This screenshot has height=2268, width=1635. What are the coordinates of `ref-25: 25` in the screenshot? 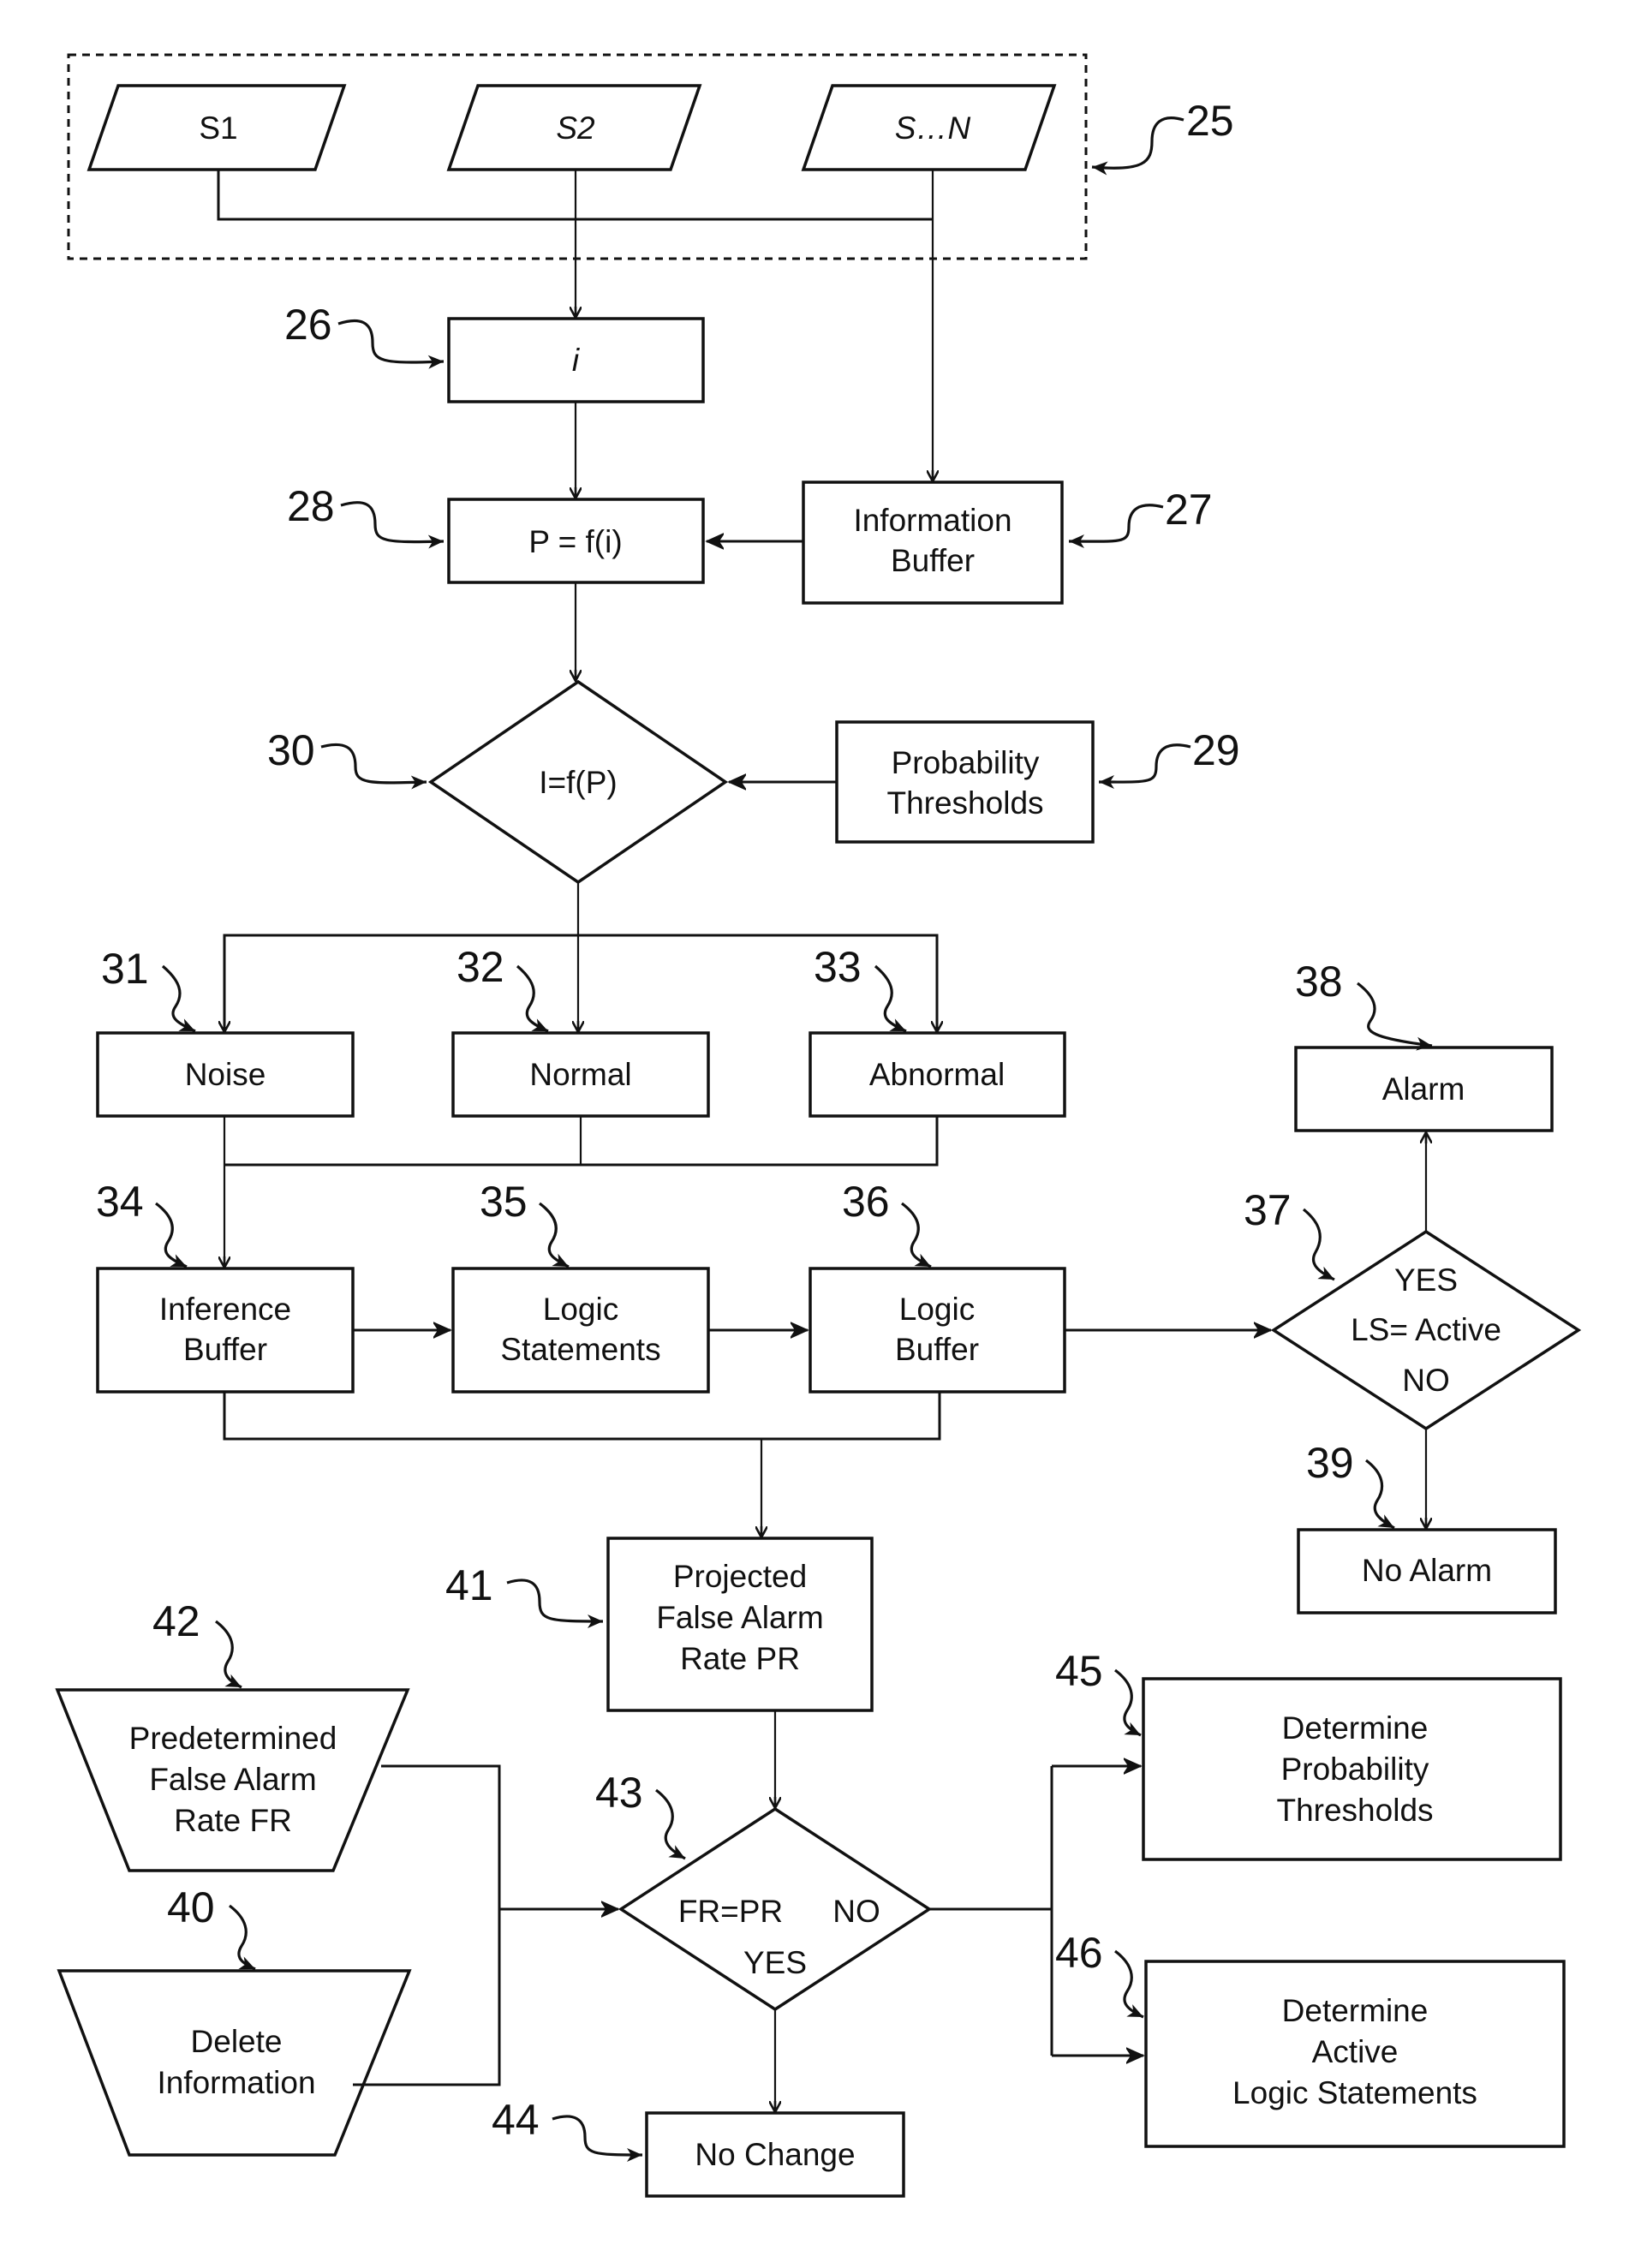 It's located at (1210, 121).